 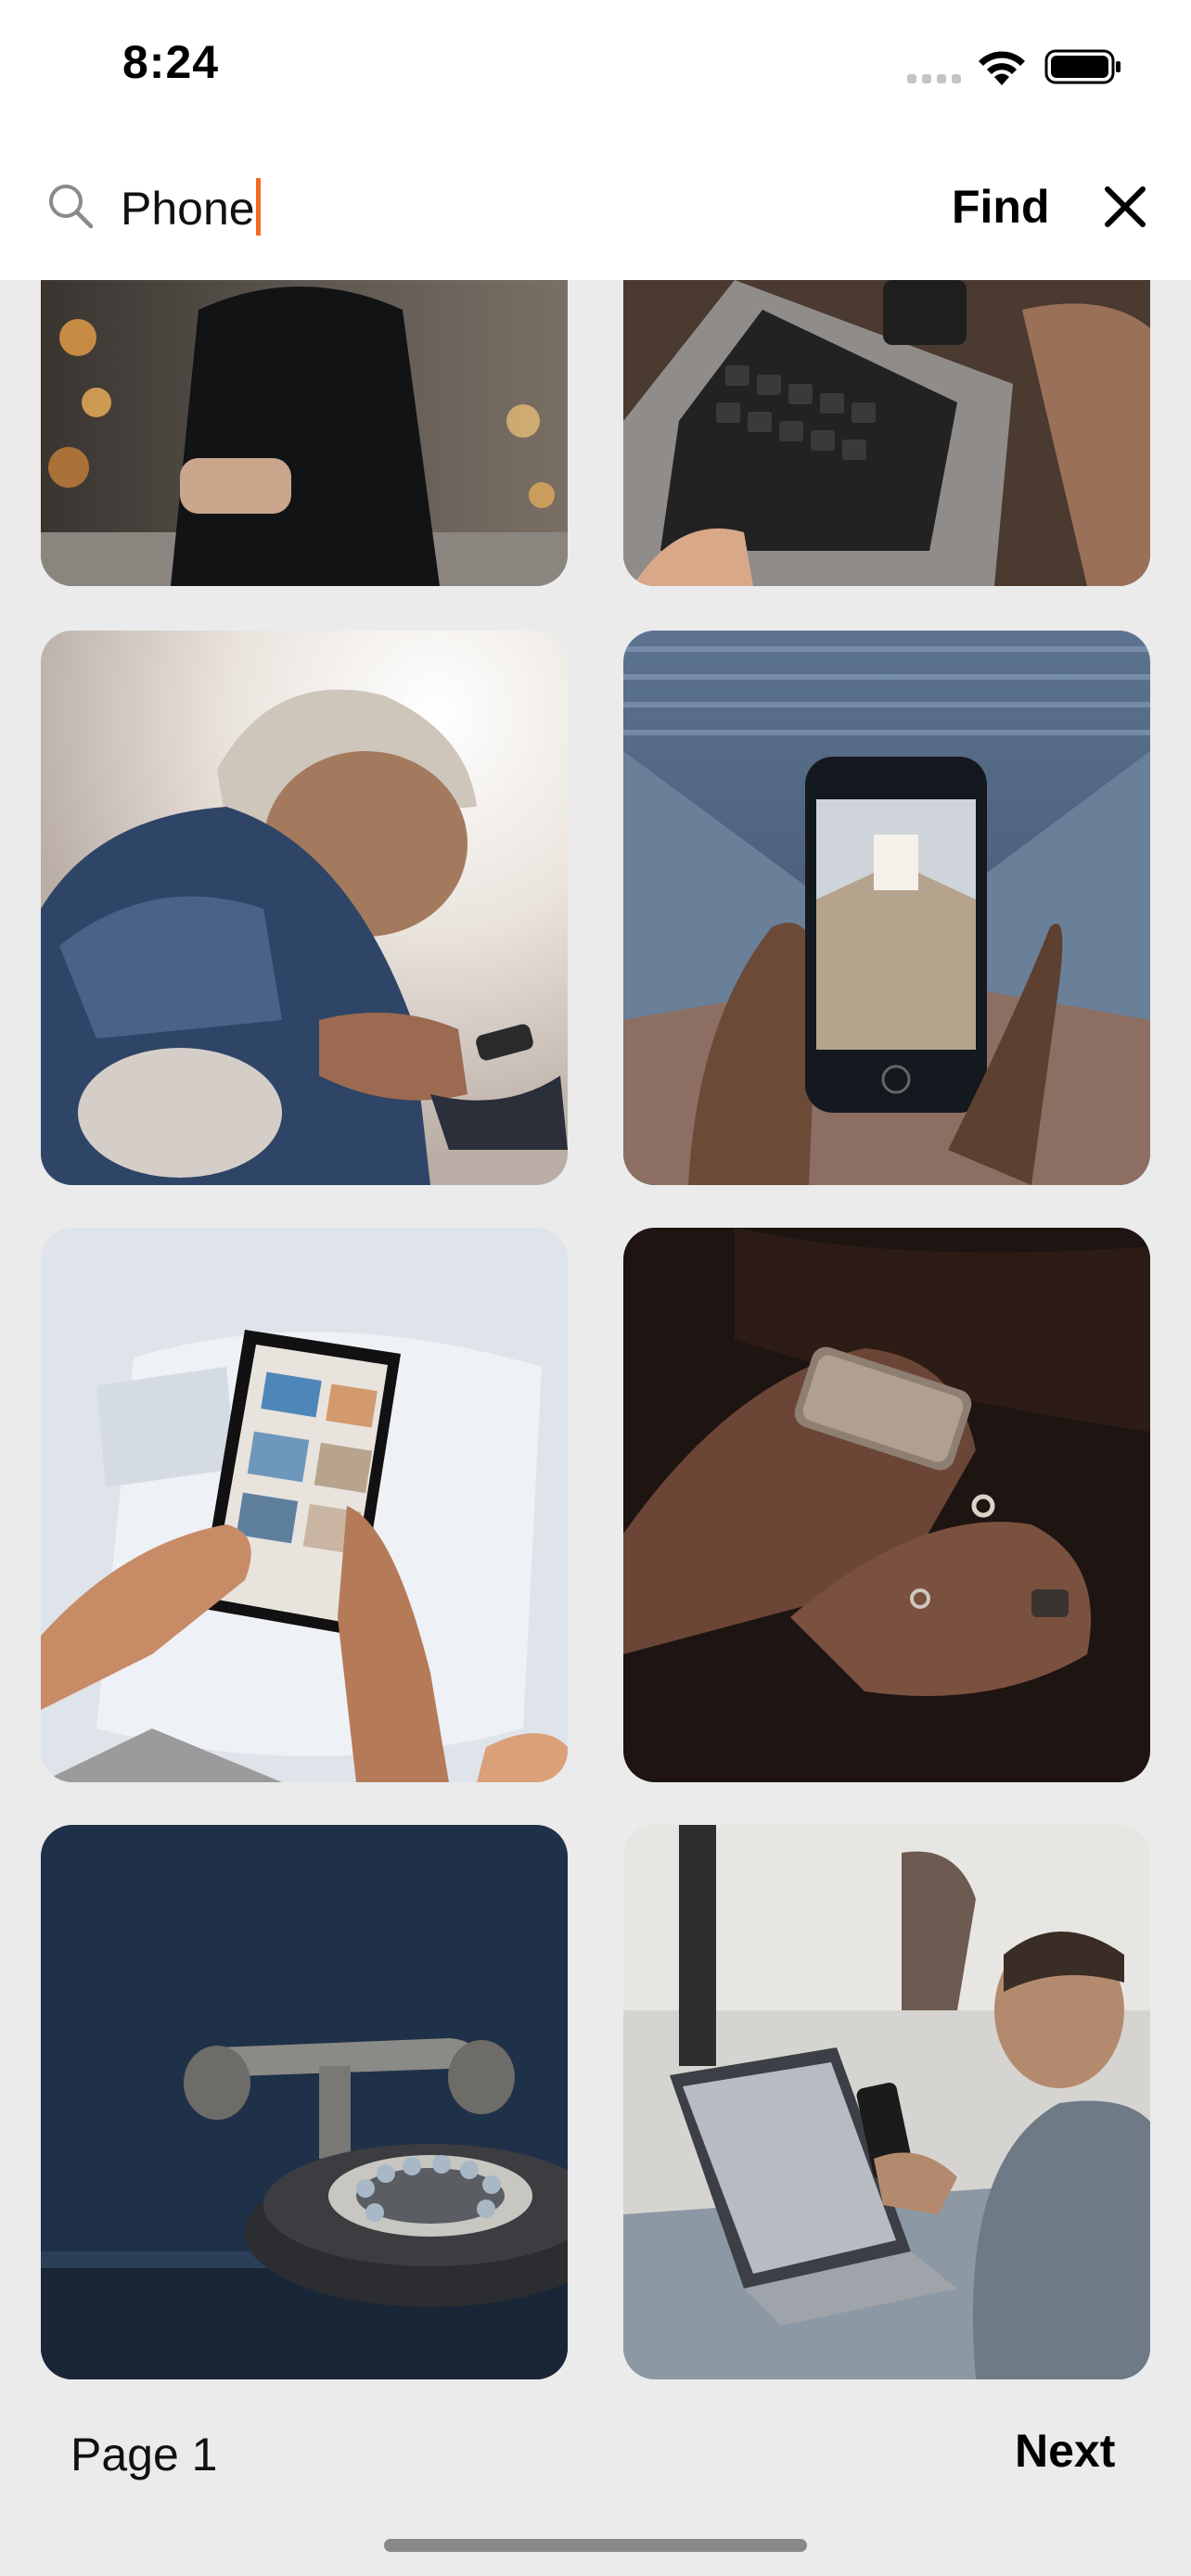 I want to click on home-indicator, so click(x=595, y=2545).